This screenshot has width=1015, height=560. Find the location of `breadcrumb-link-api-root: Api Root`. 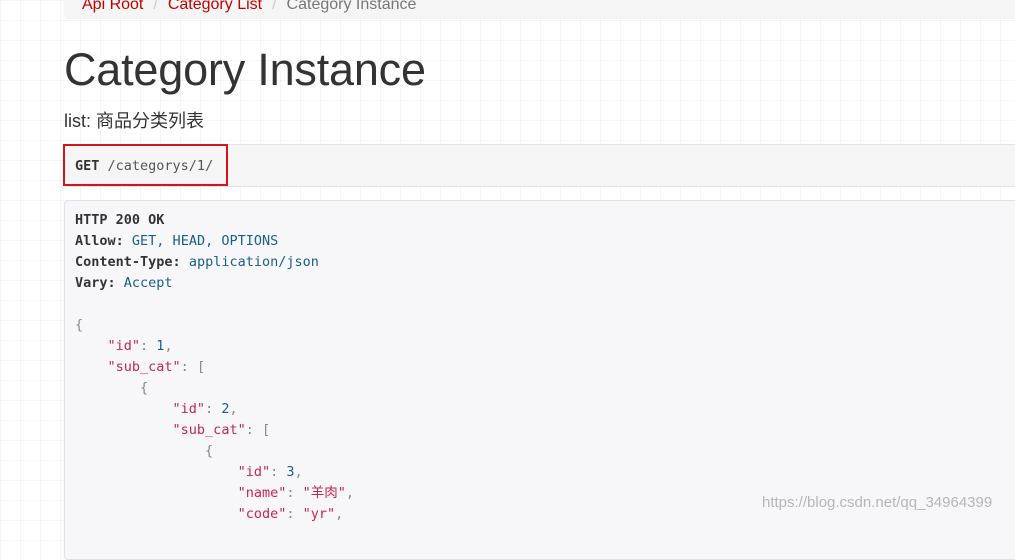

breadcrumb-link-api-root: Api Root is located at coordinates (112, 6).